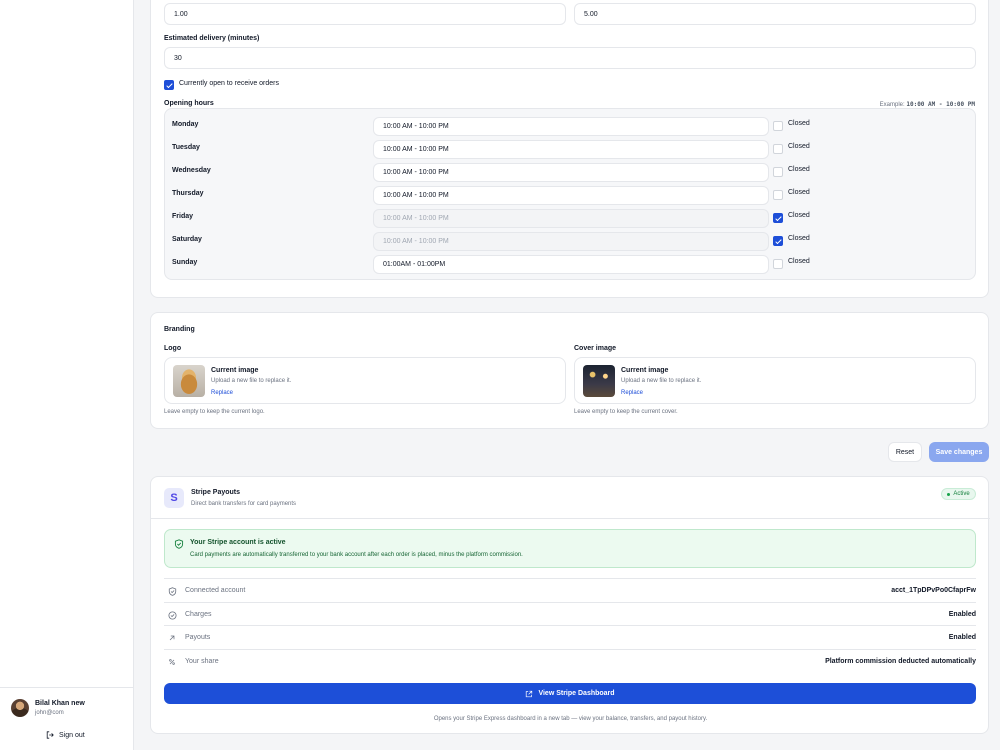  What do you see at coordinates (20, 708) in the screenshot?
I see `avatar` at bounding box center [20, 708].